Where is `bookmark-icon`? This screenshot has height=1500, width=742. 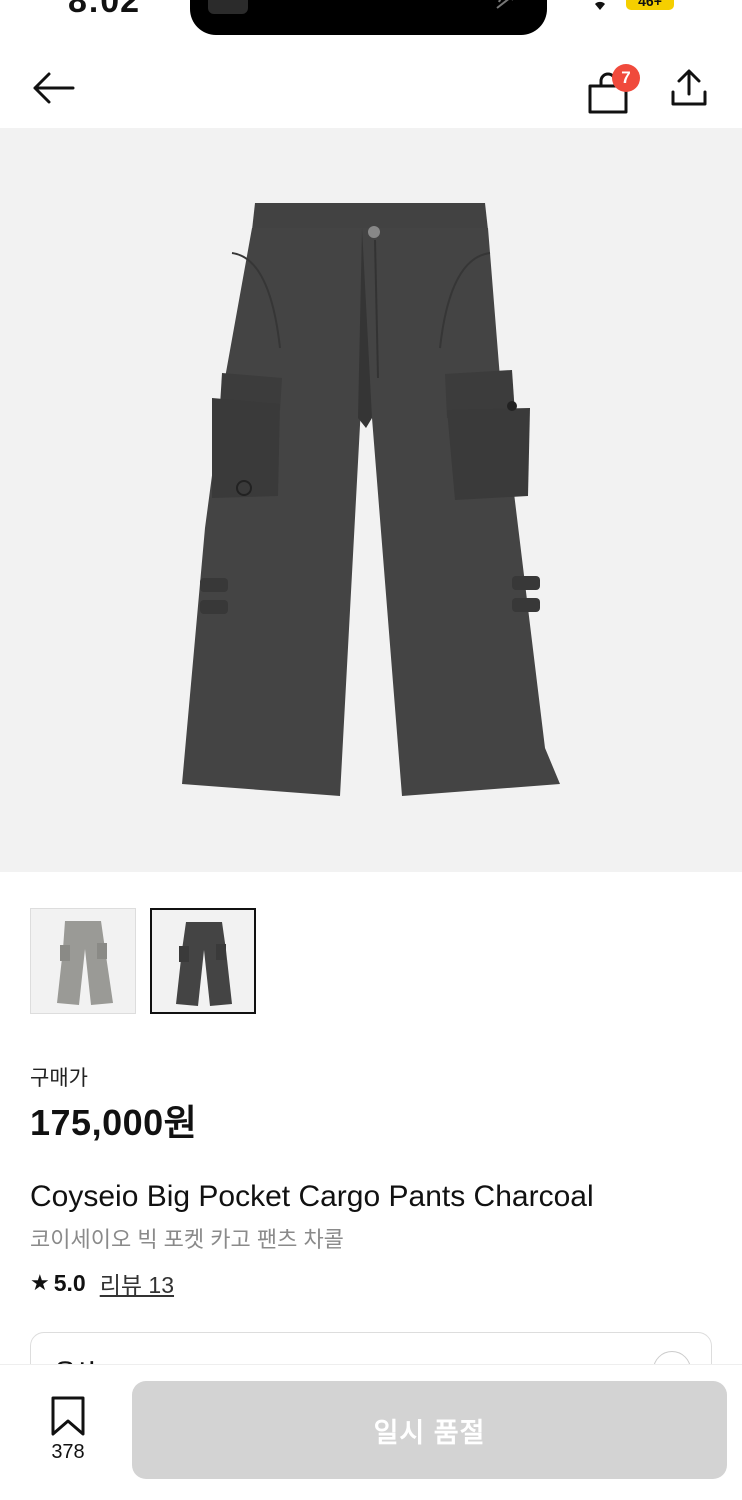 bookmark-icon is located at coordinates (68, 1416).